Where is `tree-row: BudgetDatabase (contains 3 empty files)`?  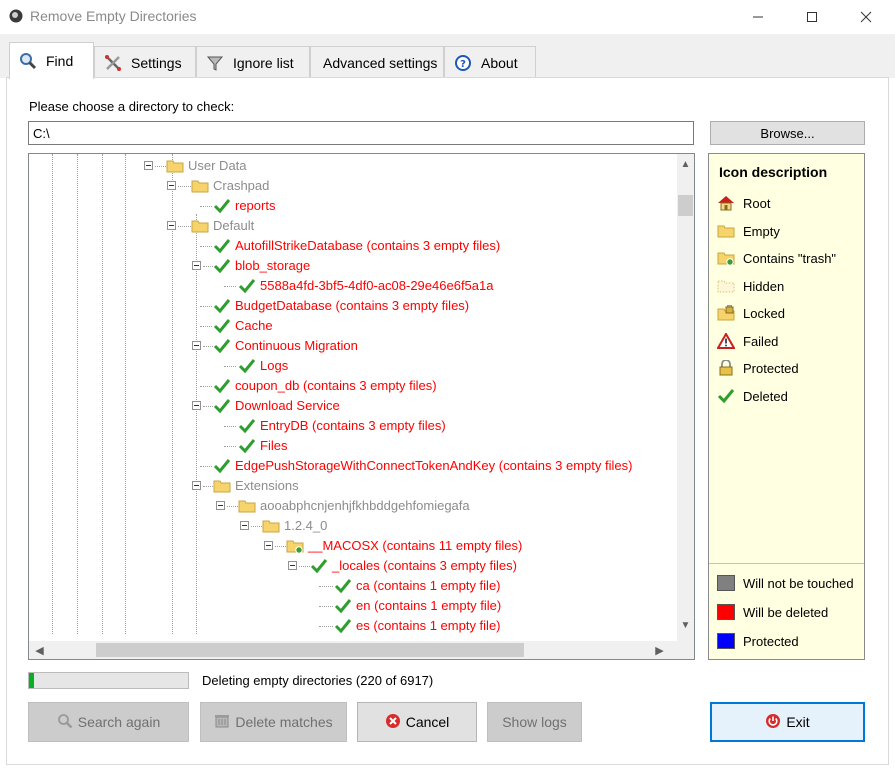
tree-row: BudgetDatabase (contains 3 empty files) is located at coordinates (354, 306).